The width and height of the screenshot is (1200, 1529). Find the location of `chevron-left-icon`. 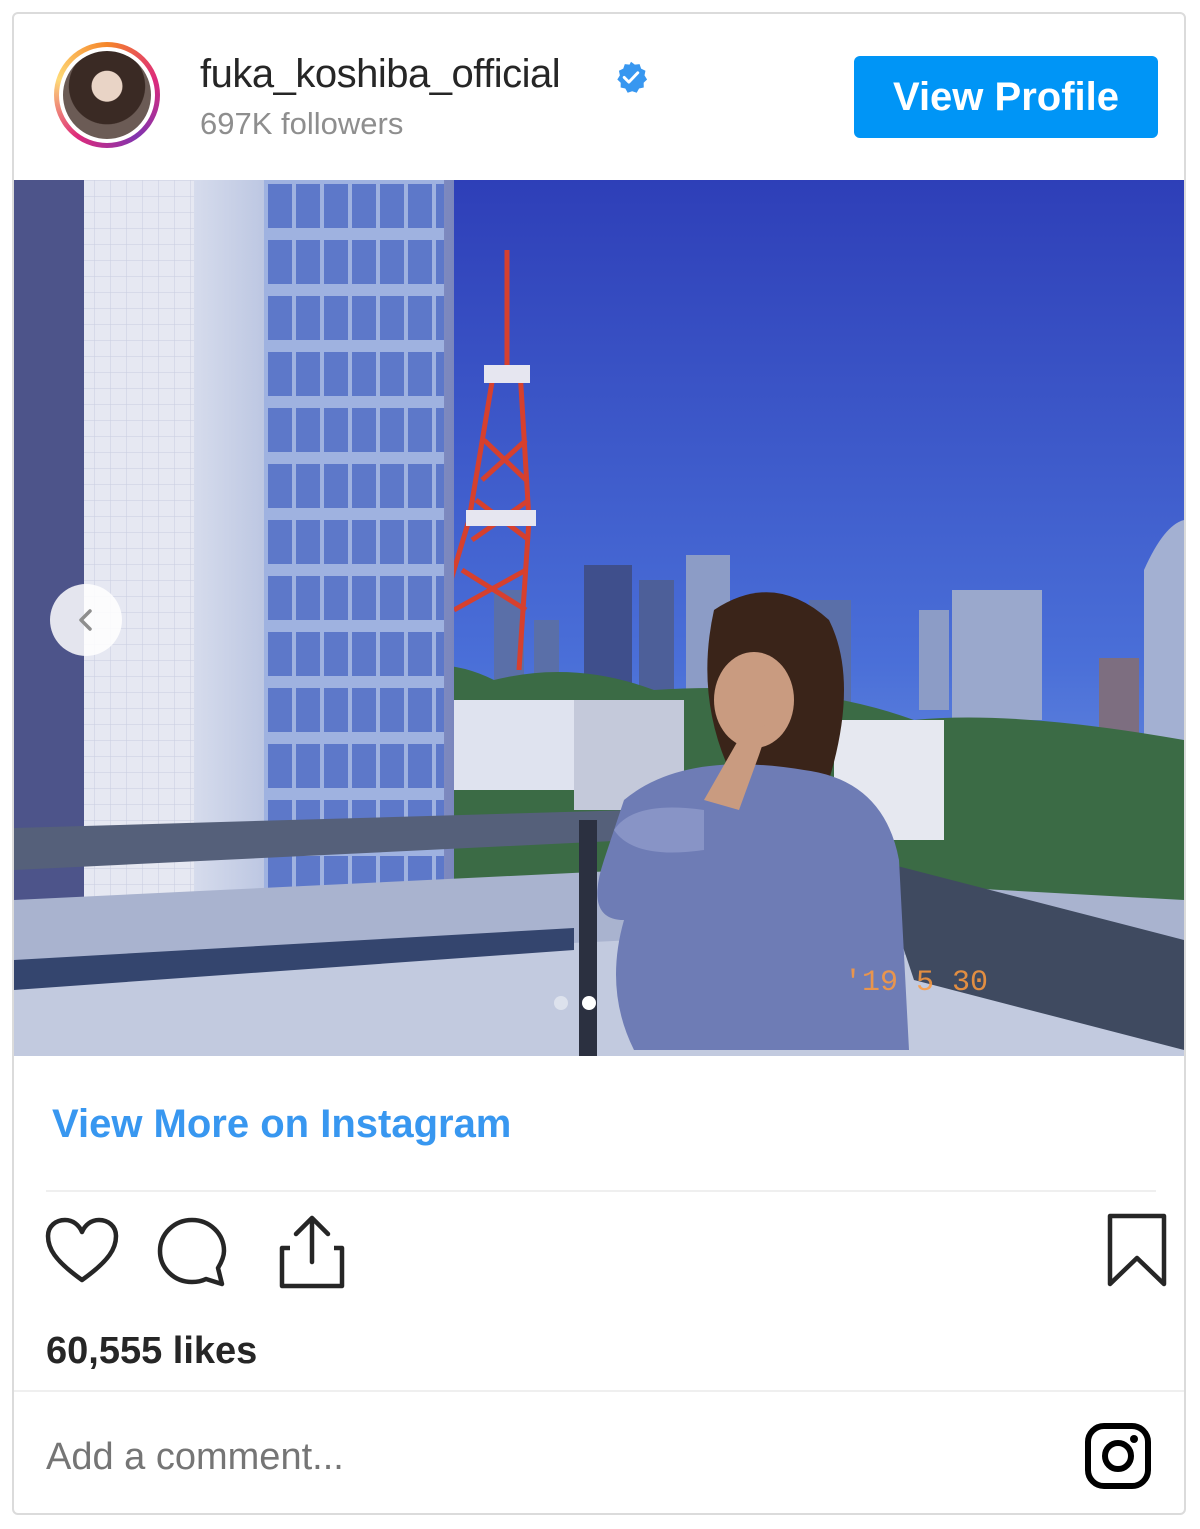

chevron-left-icon is located at coordinates (85, 620).